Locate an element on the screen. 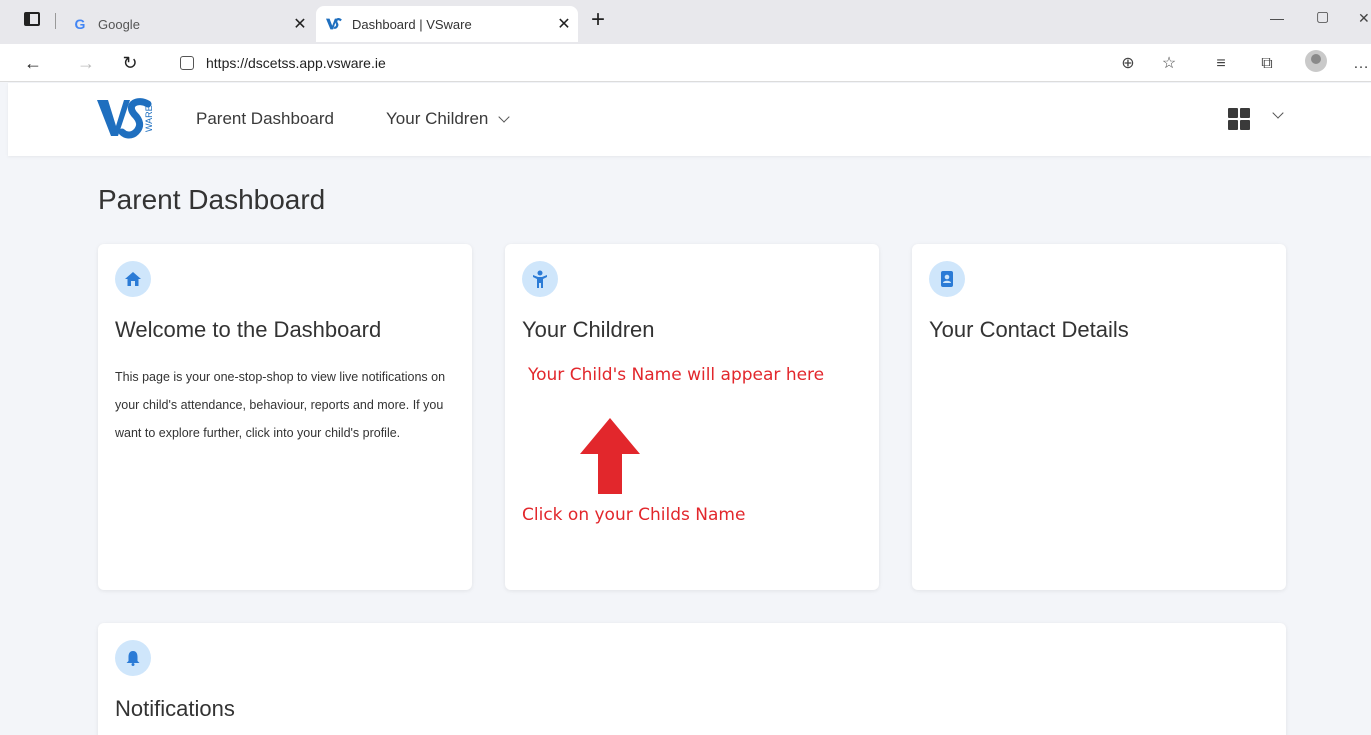  app-header: WARE Parent Dashboard Your Children is located at coordinates (689, 119).